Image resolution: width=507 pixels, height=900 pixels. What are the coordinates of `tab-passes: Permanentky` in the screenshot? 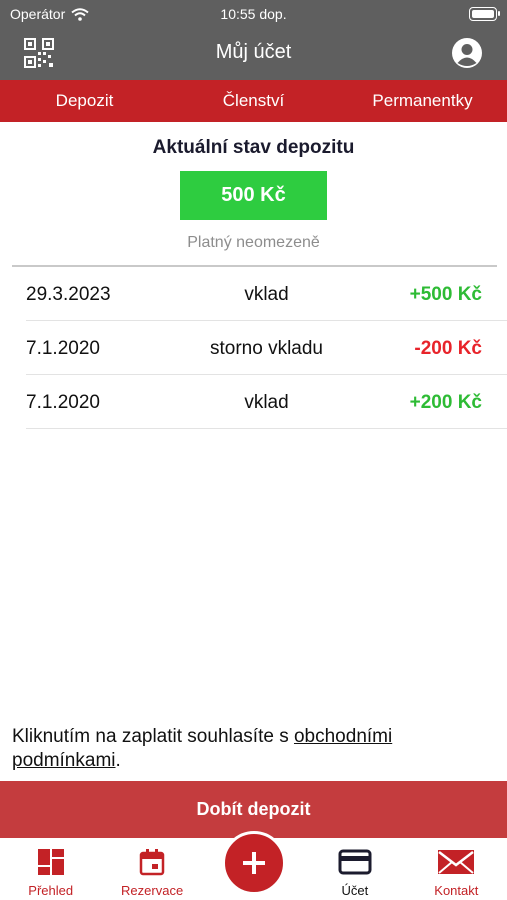 It's located at (422, 101).